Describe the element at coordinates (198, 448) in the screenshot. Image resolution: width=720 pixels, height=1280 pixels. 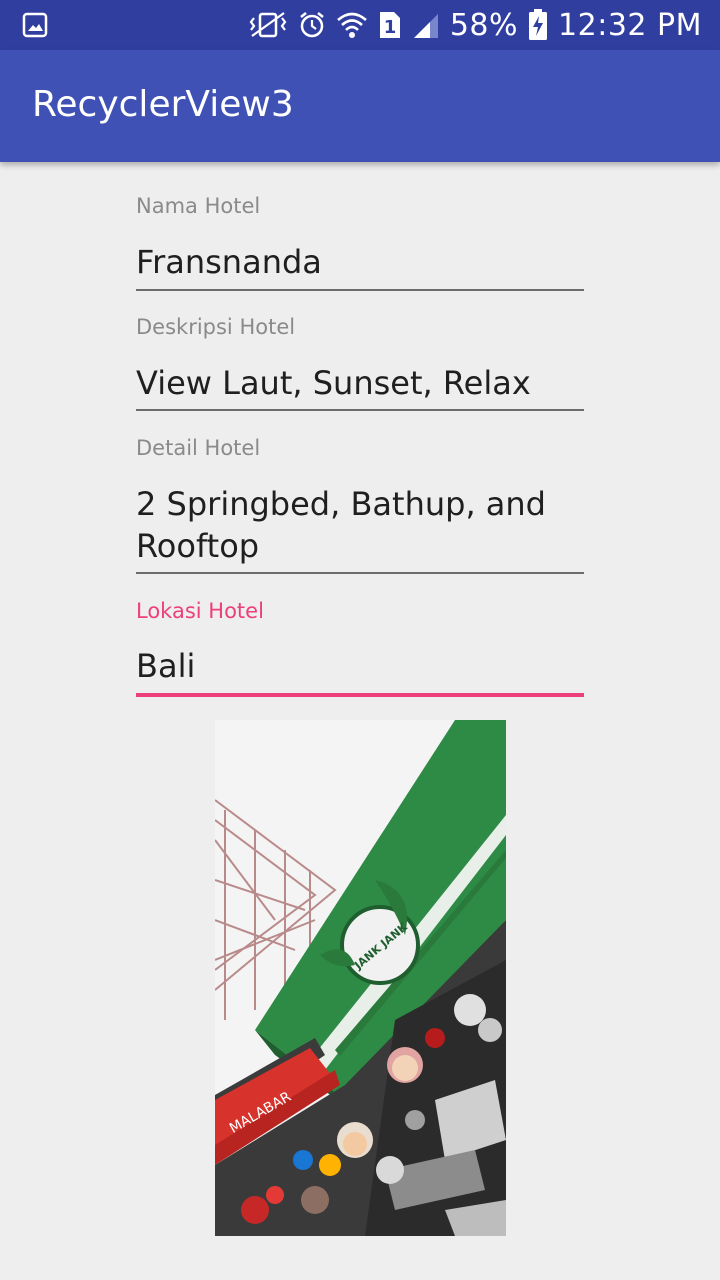
I see `detail-hotel-label: Detail Hotel` at that location.